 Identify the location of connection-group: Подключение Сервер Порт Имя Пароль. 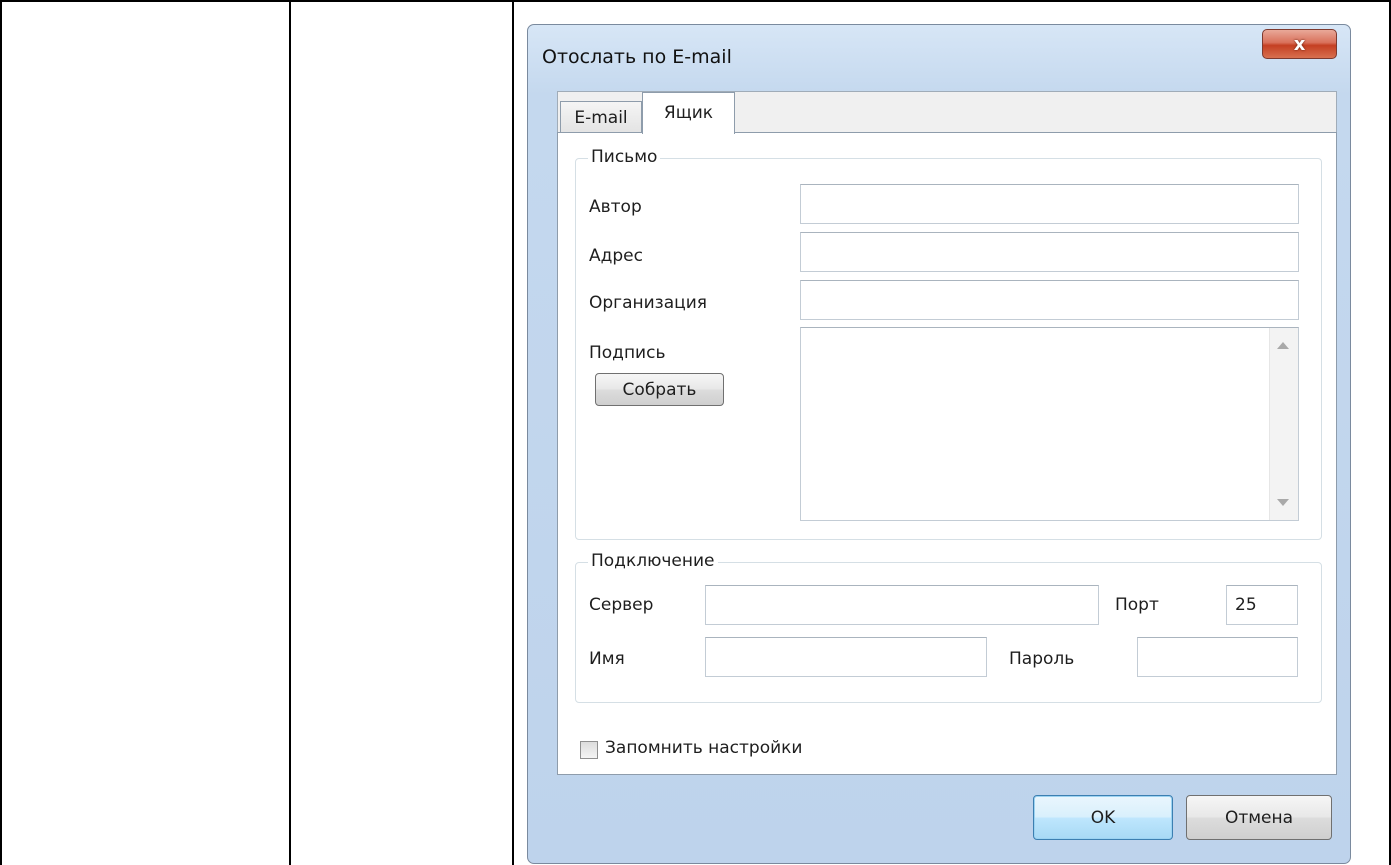
(948, 627).